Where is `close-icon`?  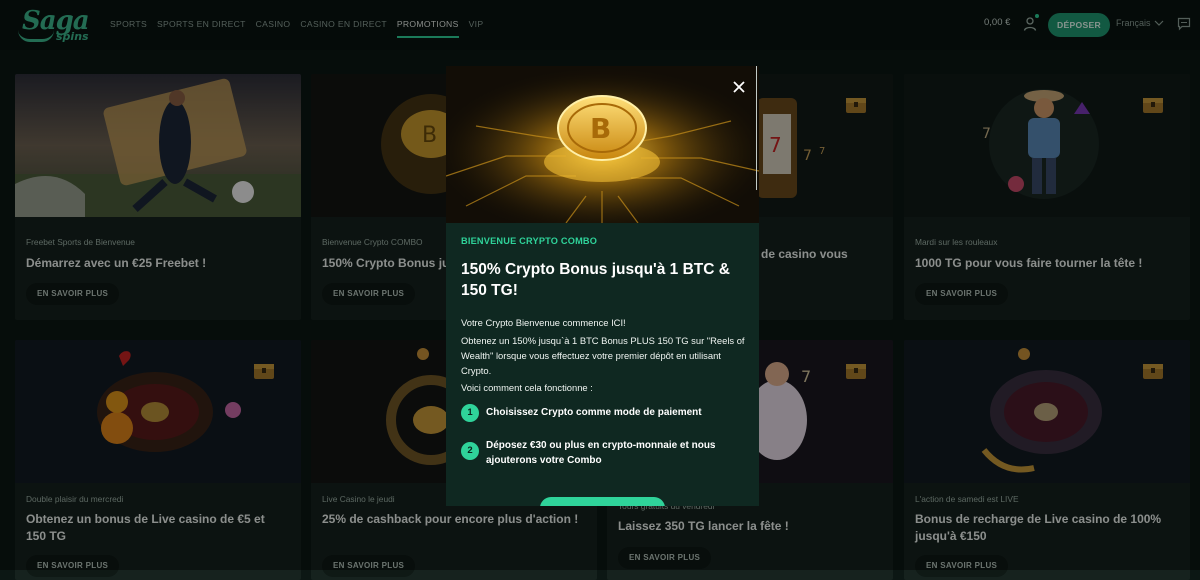
close-icon is located at coordinates (739, 87).